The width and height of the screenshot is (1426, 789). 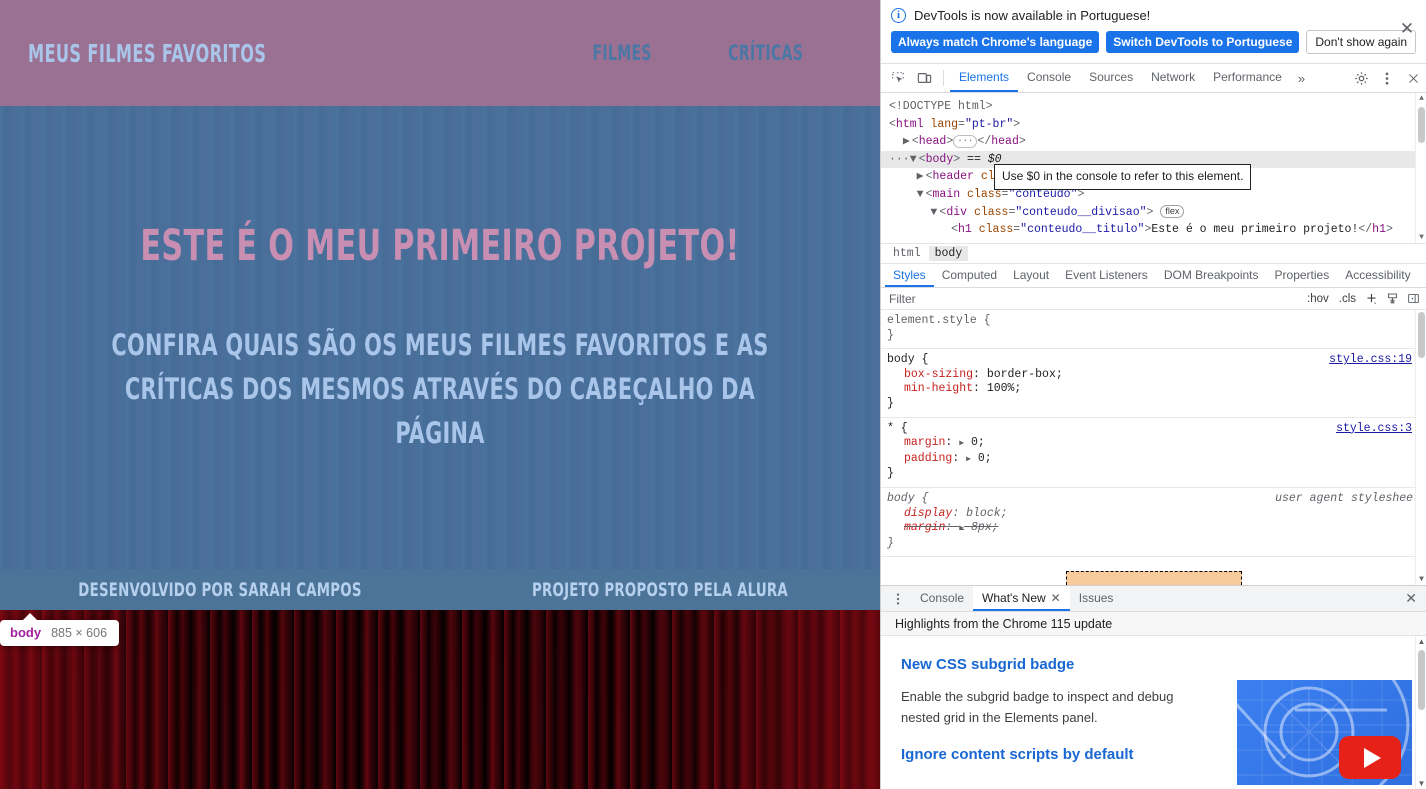 I want to click on drawer-tab-whats-new: What's New ✕, so click(x=1021, y=598).